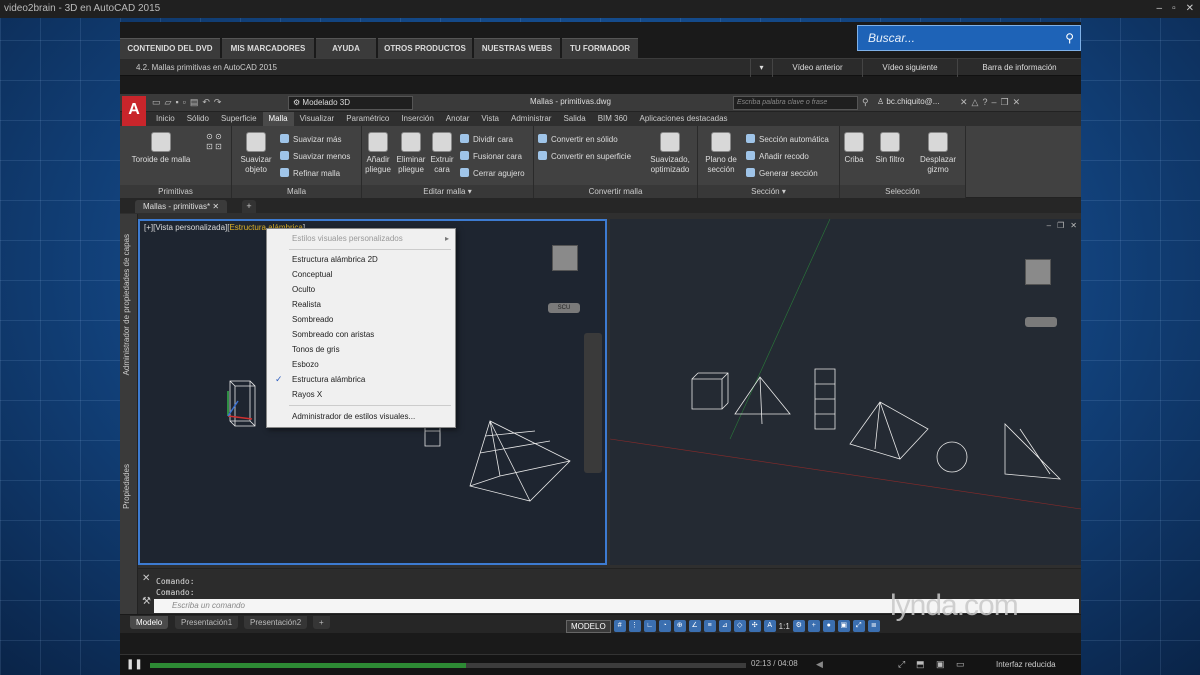 The width and height of the screenshot is (1200, 675). I want to click on help-icon: ?, so click(984, 102).